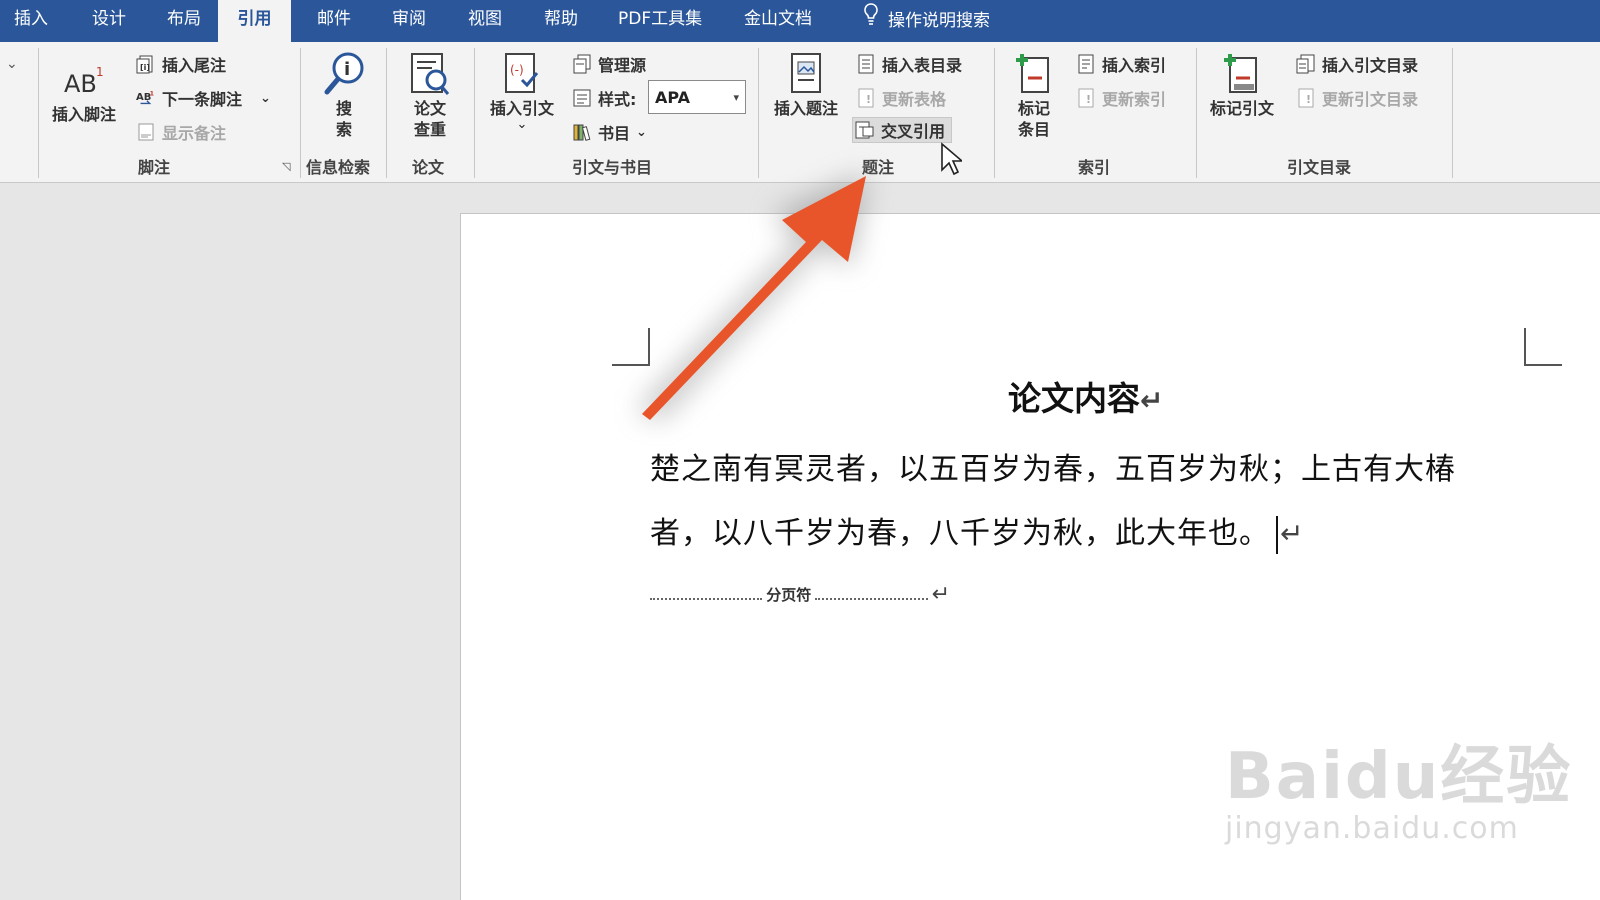 The width and height of the screenshot is (1600, 900). Describe the element at coordinates (409, 21) in the screenshot. I see `tab-review: 审阅` at that location.